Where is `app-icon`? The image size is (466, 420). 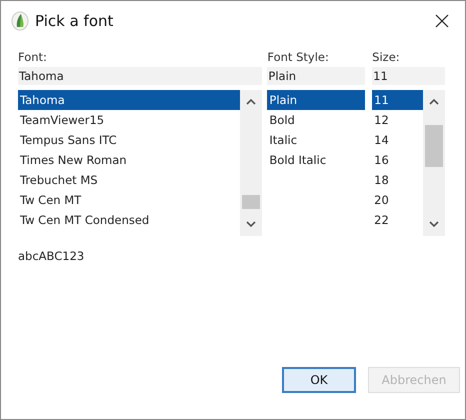 app-icon is located at coordinates (20, 21).